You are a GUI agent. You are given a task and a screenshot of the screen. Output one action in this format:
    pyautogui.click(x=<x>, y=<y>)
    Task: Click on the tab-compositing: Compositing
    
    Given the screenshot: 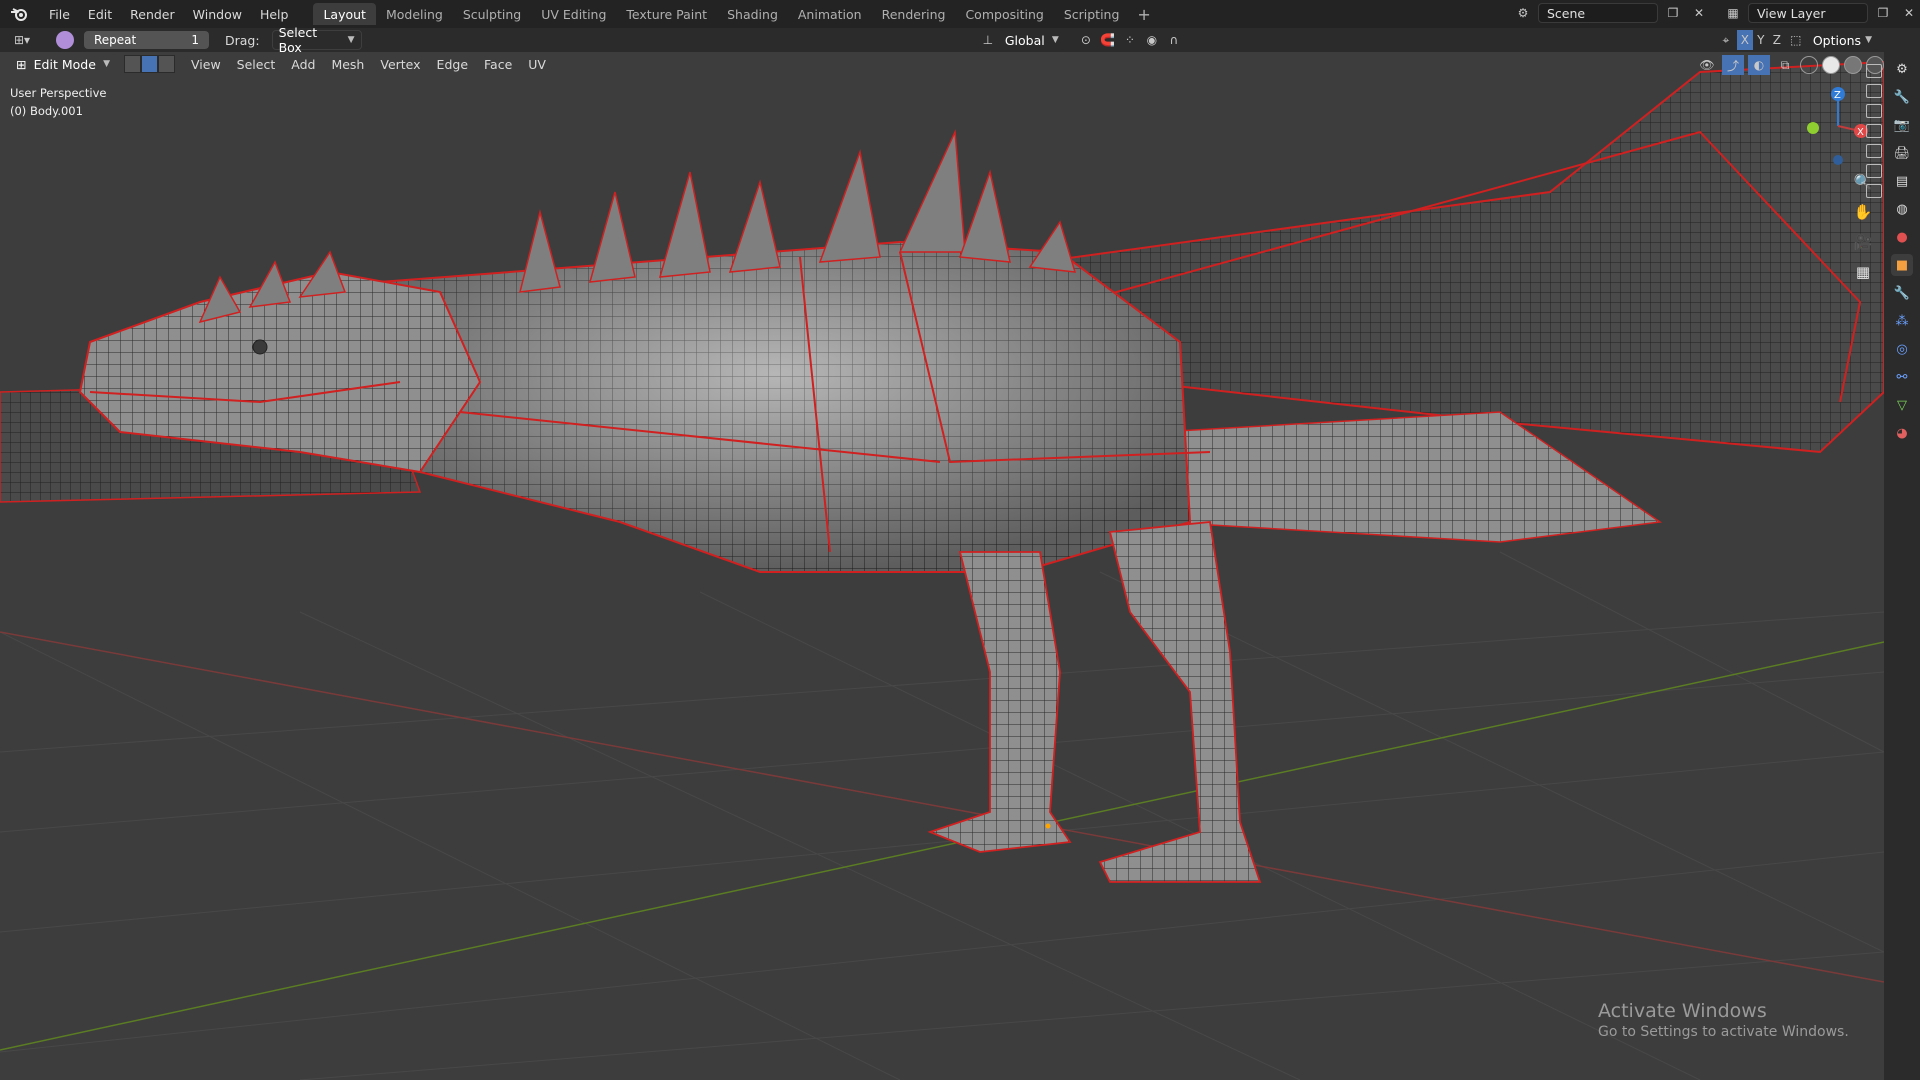 What is the action you would take?
    pyautogui.click(x=1004, y=14)
    